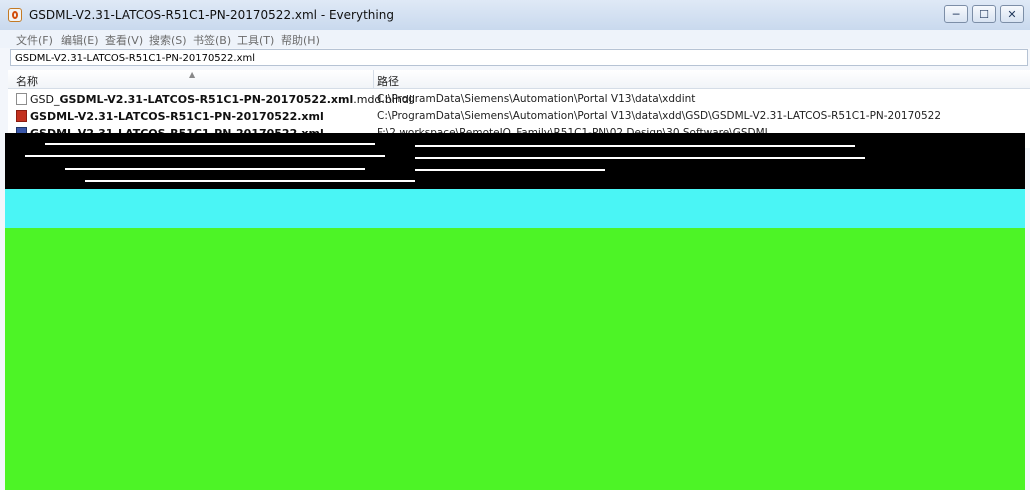 The height and width of the screenshot is (490, 1030). Describe the element at coordinates (27, 81) in the screenshot. I see `column-header-name: 名称` at that location.